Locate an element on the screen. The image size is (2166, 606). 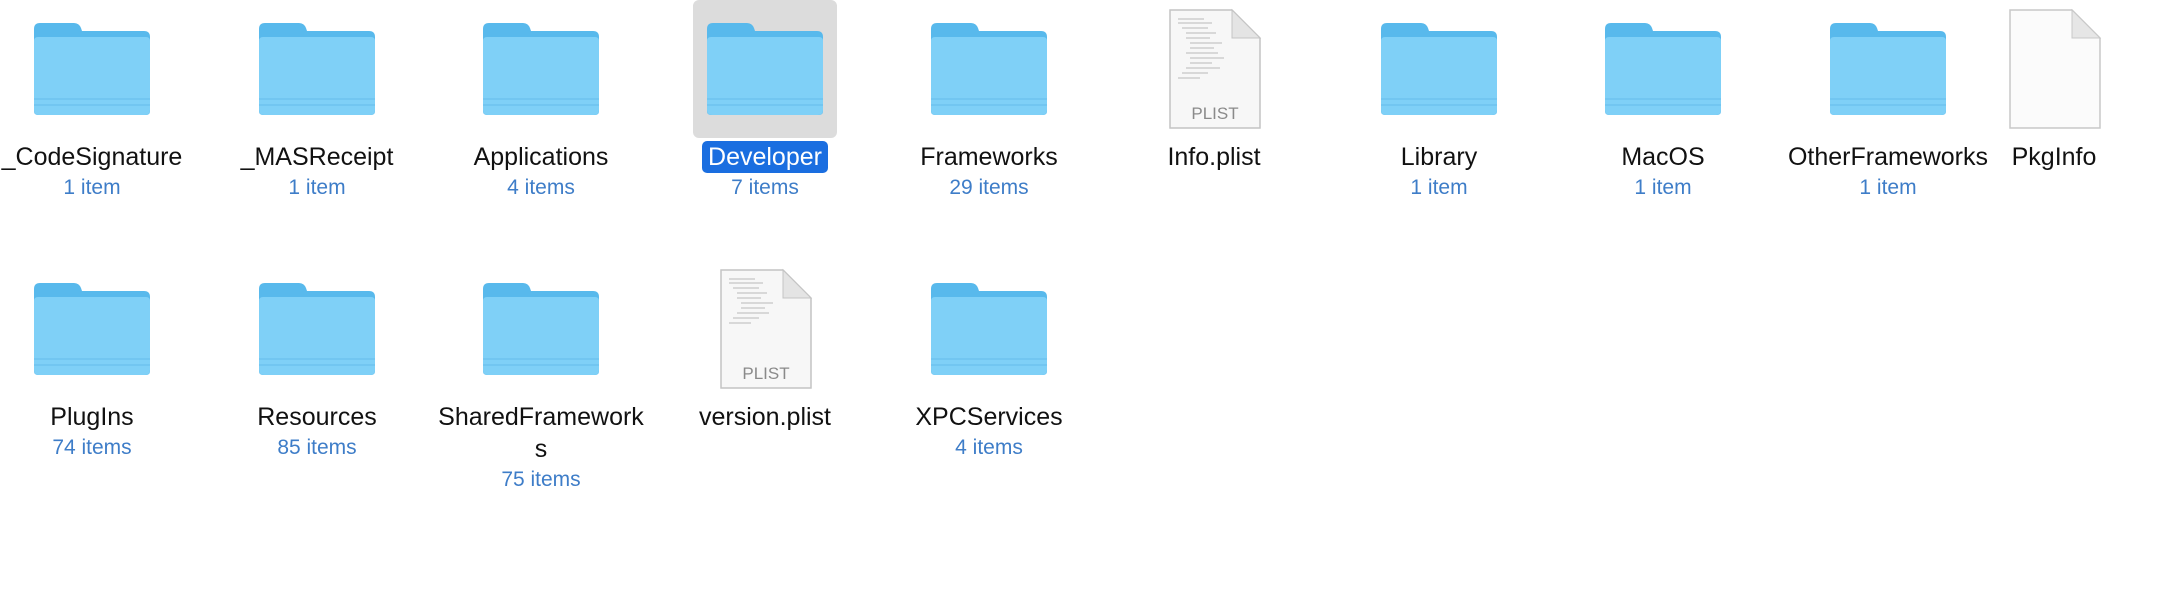
folder-item-macos: MacOS 1 item is located at coordinates (1663, 101).